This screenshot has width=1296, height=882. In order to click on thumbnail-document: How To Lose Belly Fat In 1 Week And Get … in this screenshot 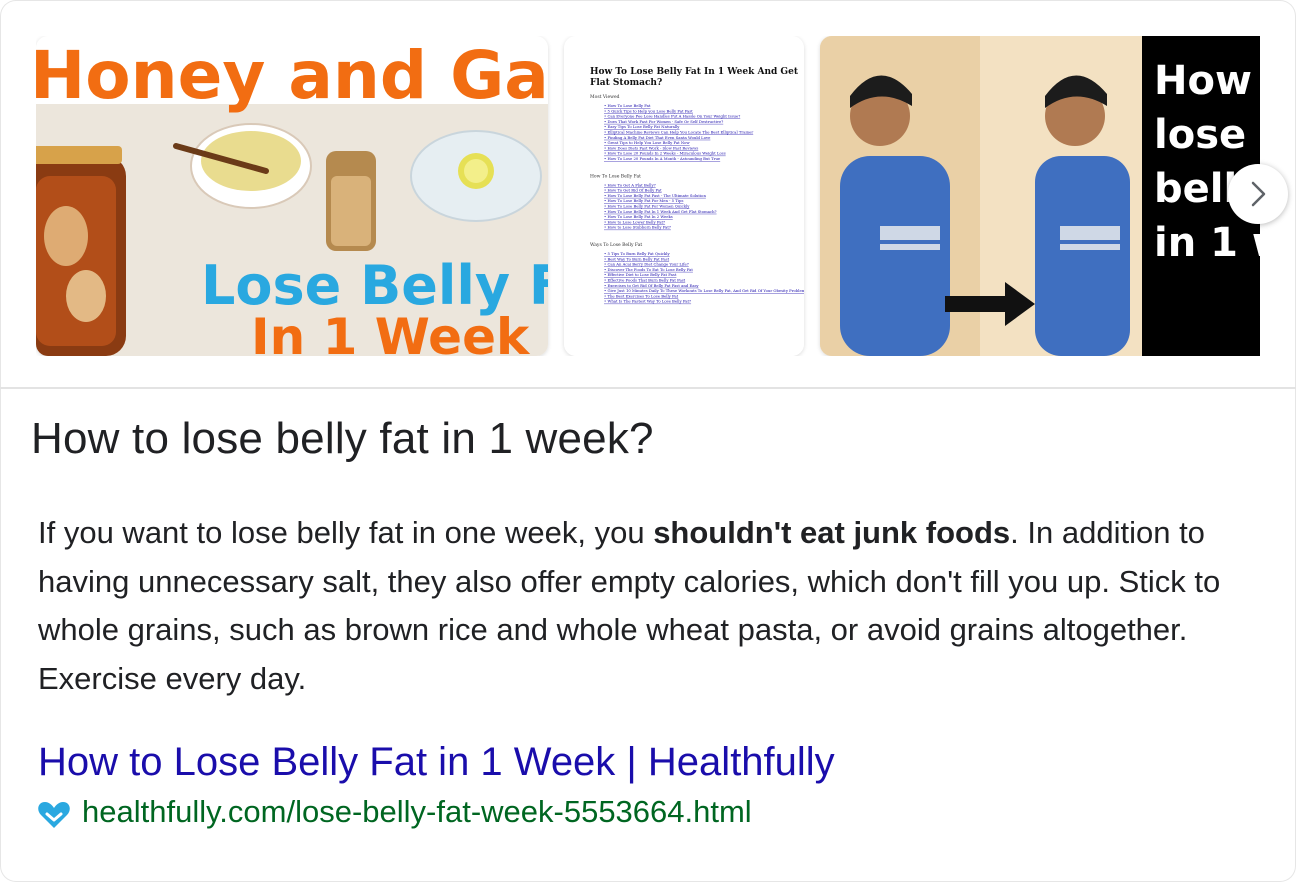, I will do `click(684, 196)`.